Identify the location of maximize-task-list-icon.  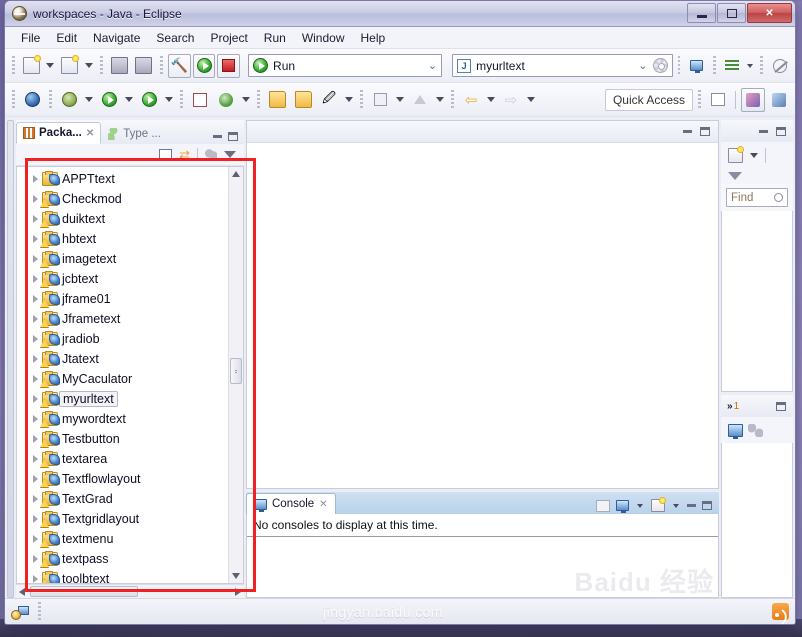
(781, 131).